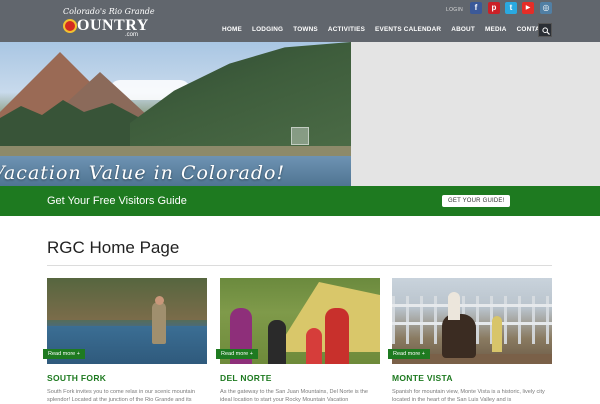 This screenshot has width=600, height=404. What do you see at coordinates (408, 30) in the screenshot?
I see `nav-events-calendar: EVENTS CALENDAR` at bounding box center [408, 30].